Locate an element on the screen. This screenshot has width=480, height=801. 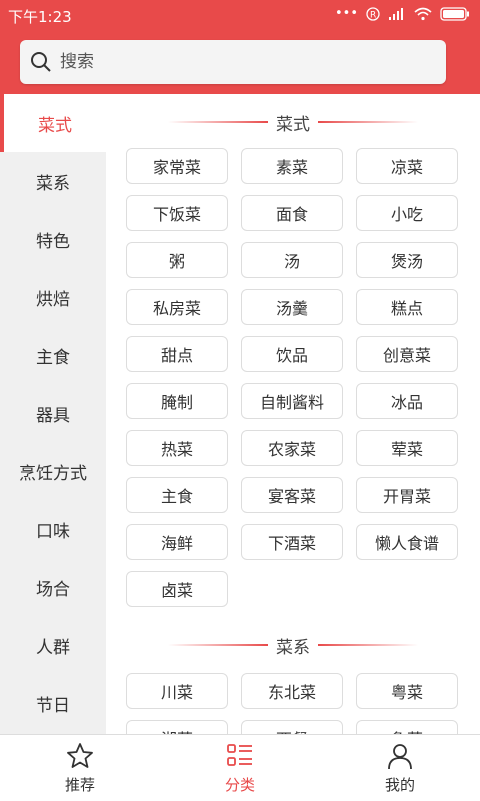
category-chip: 开胃菜 is located at coordinates (407, 495).